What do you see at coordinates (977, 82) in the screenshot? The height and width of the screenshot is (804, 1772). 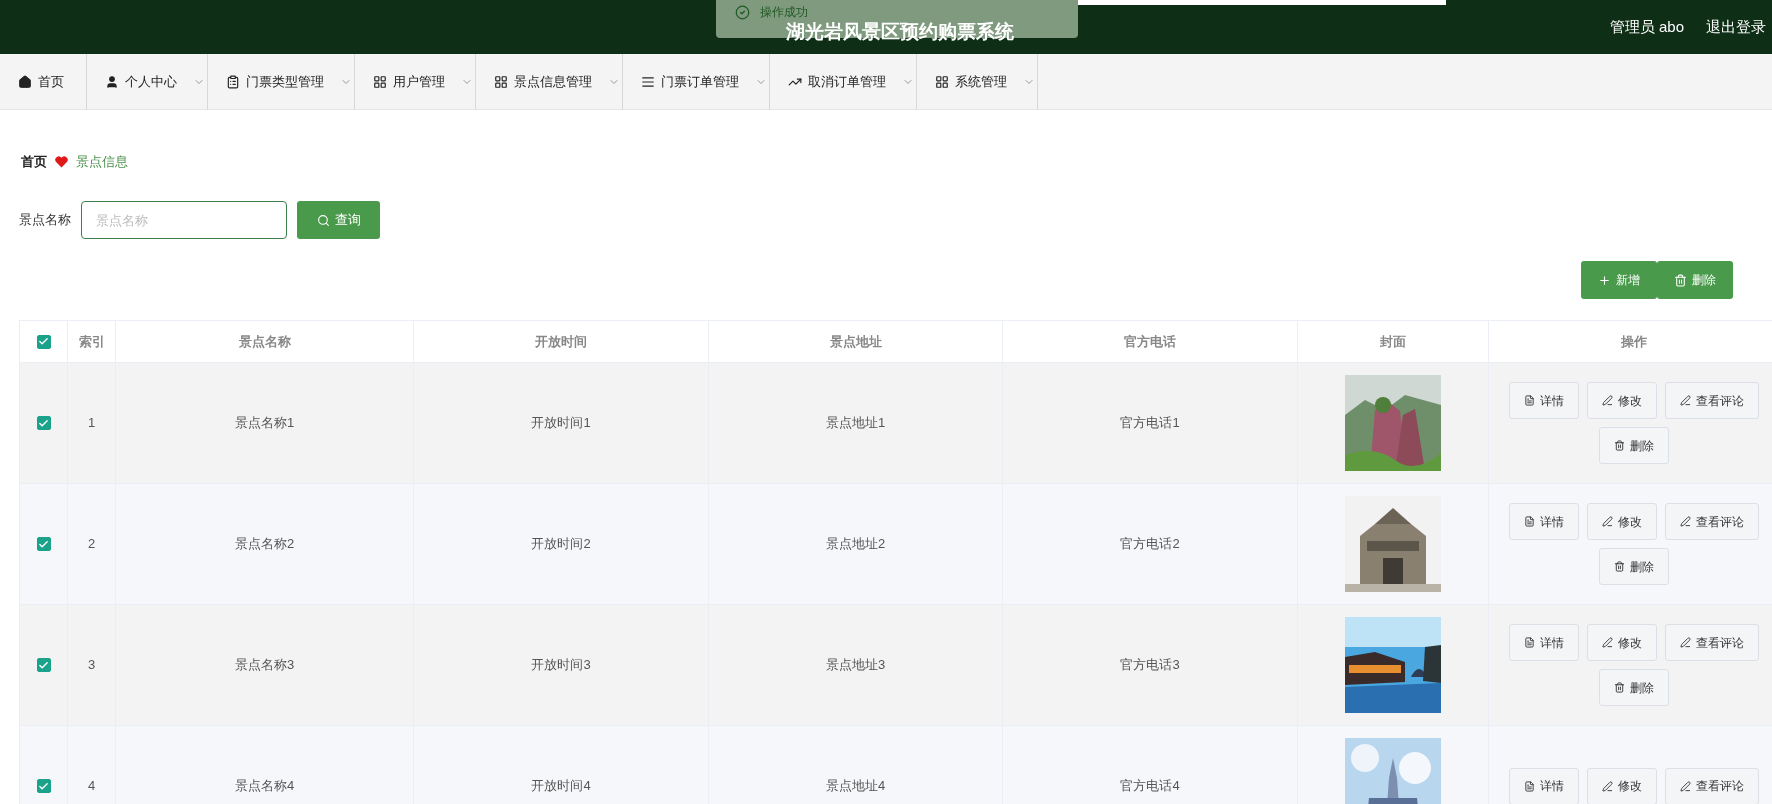 I see `nav-menu-item: 系统管理` at bounding box center [977, 82].